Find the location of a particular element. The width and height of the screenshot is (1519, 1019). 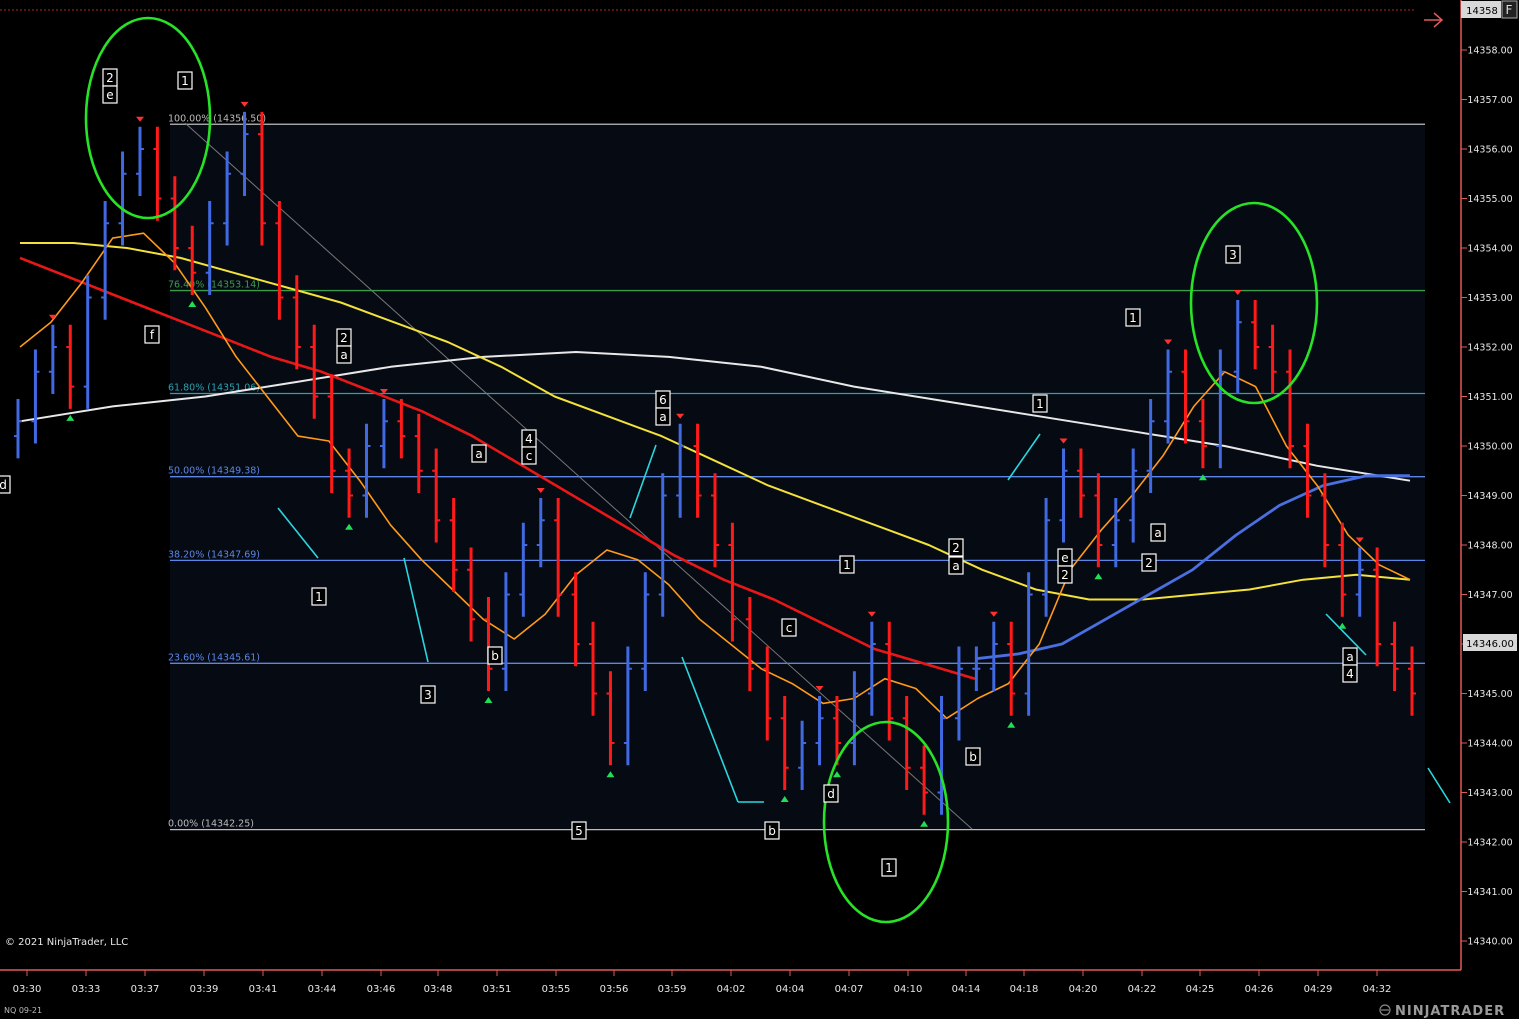

fib-label: 0.00% (14342.25) is located at coordinates (211, 824).